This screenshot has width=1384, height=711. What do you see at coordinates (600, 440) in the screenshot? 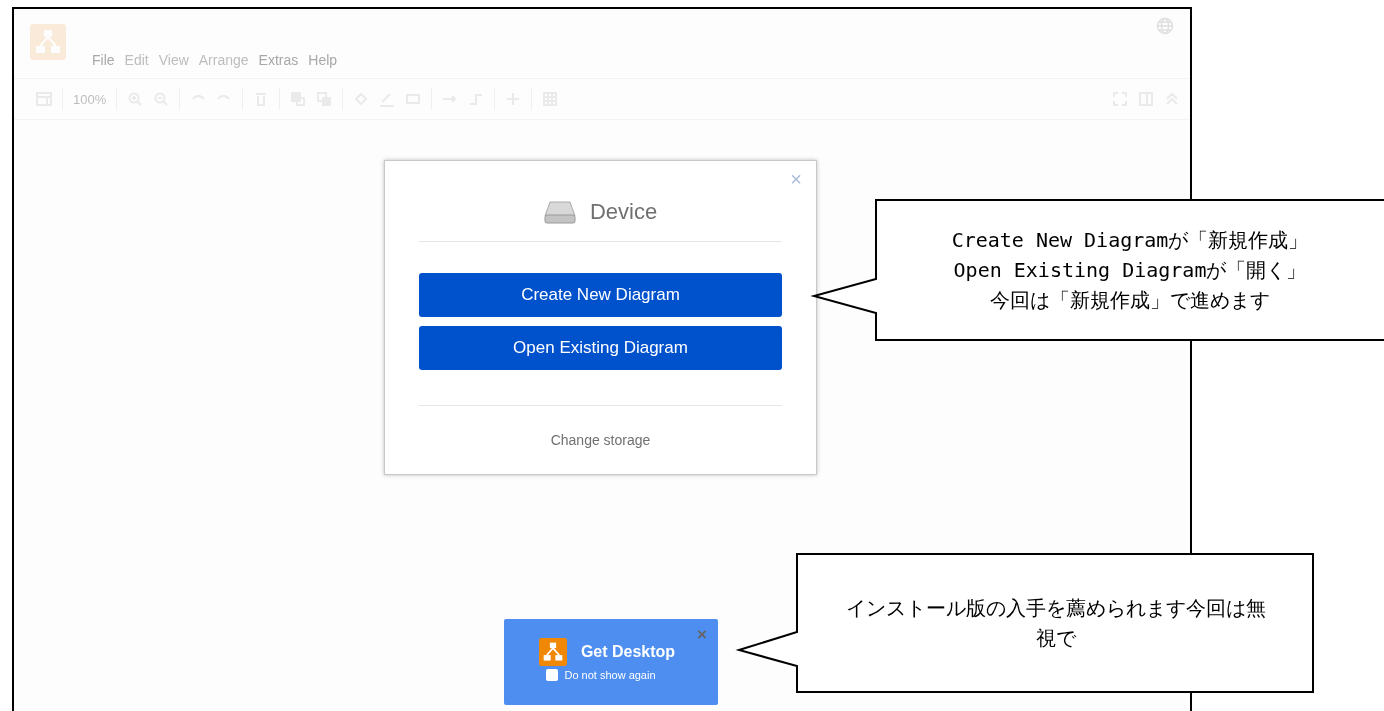
I see `change-storage-link: Change storage` at bounding box center [600, 440].